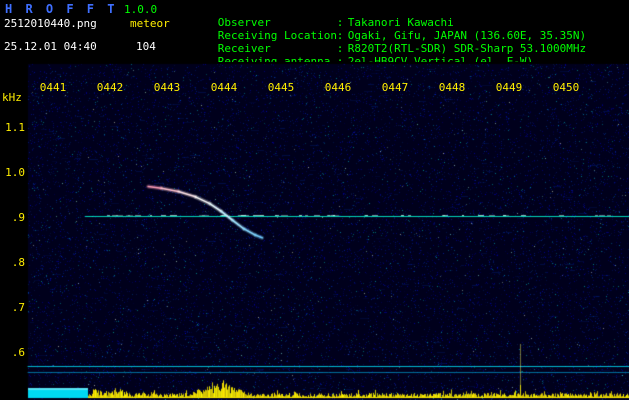 The height and width of the screenshot is (400, 629). What do you see at coordinates (338, 87) in the screenshot?
I see `x-tick-label: 0446` at bounding box center [338, 87].